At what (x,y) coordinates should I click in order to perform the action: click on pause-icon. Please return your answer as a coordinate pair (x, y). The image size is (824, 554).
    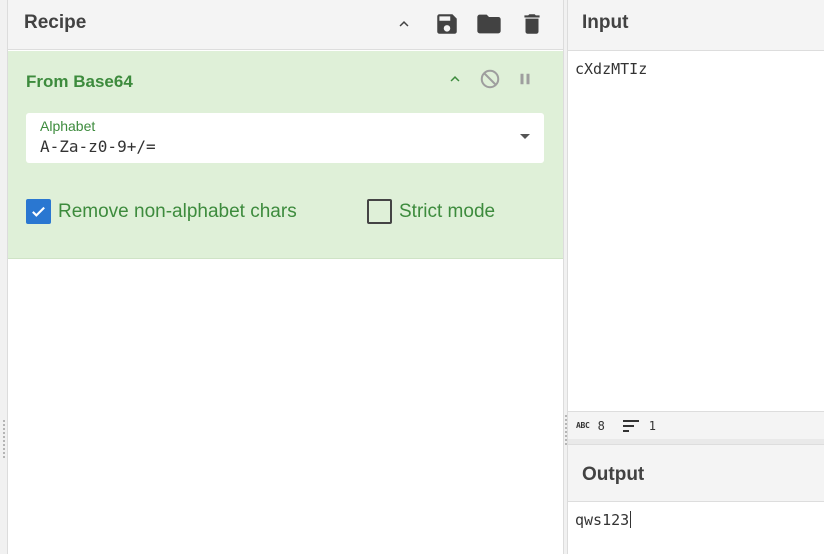
    Looking at the image, I should click on (525, 79).